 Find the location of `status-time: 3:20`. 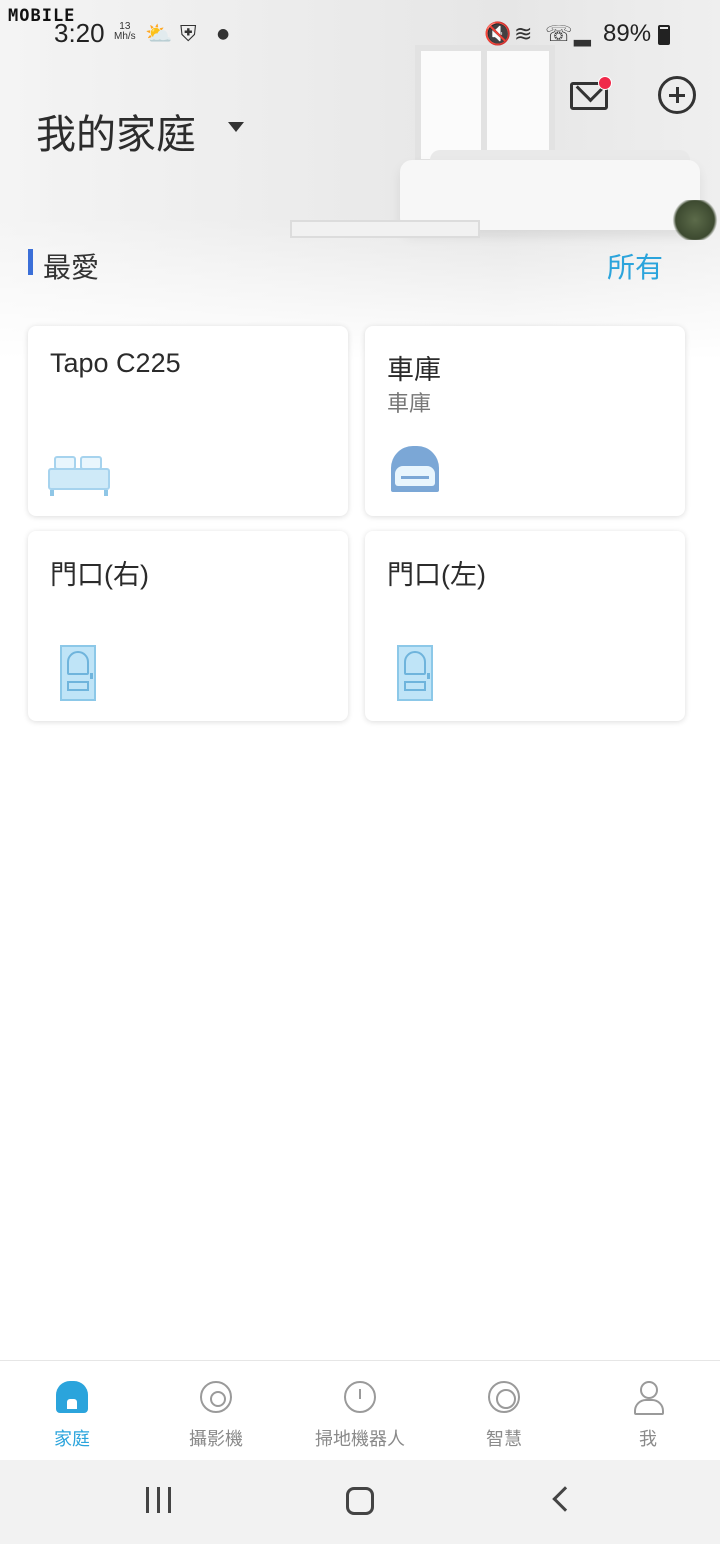

status-time: 3:20 is located at coordinates (79, 33).